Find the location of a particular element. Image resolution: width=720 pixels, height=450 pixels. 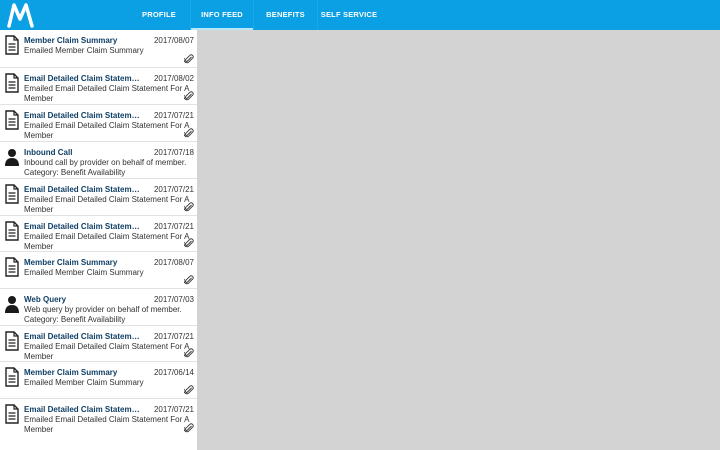

tab-profile: PROFILE is located at coordinates (159, 15).